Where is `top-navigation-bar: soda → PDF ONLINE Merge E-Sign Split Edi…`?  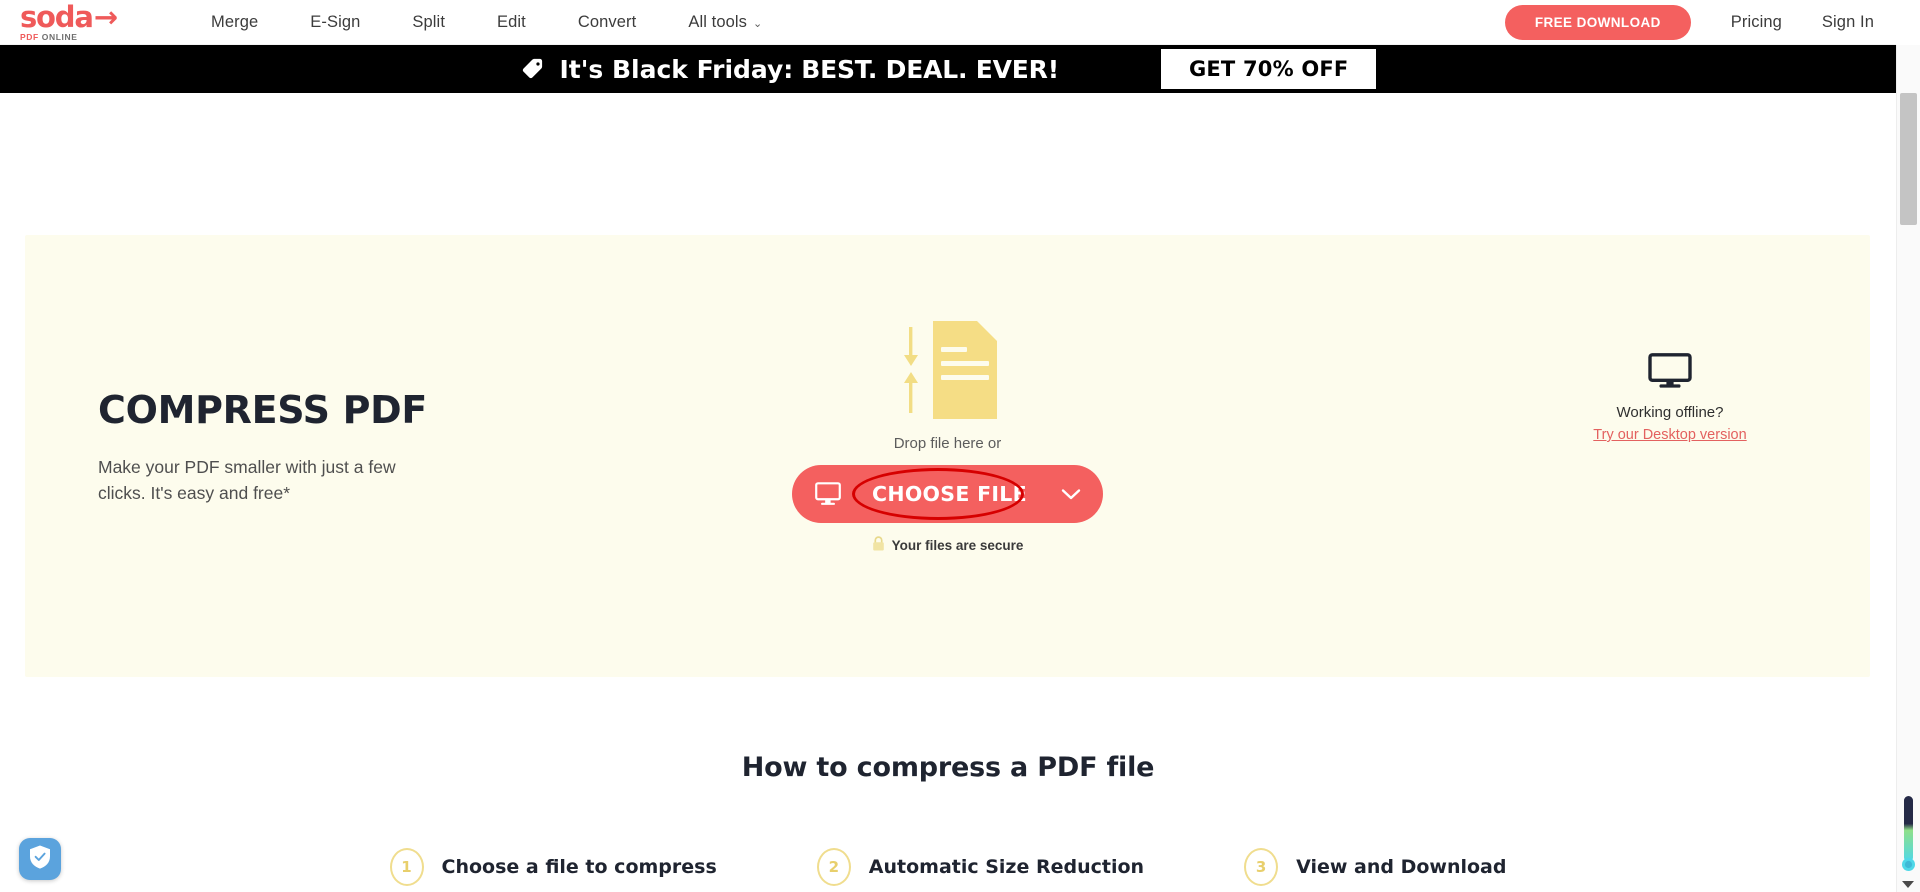 top-navigation-bar: soda → PDF ONLINE Merge E-Sign Split Edi… is located at coordinates (948, 22).